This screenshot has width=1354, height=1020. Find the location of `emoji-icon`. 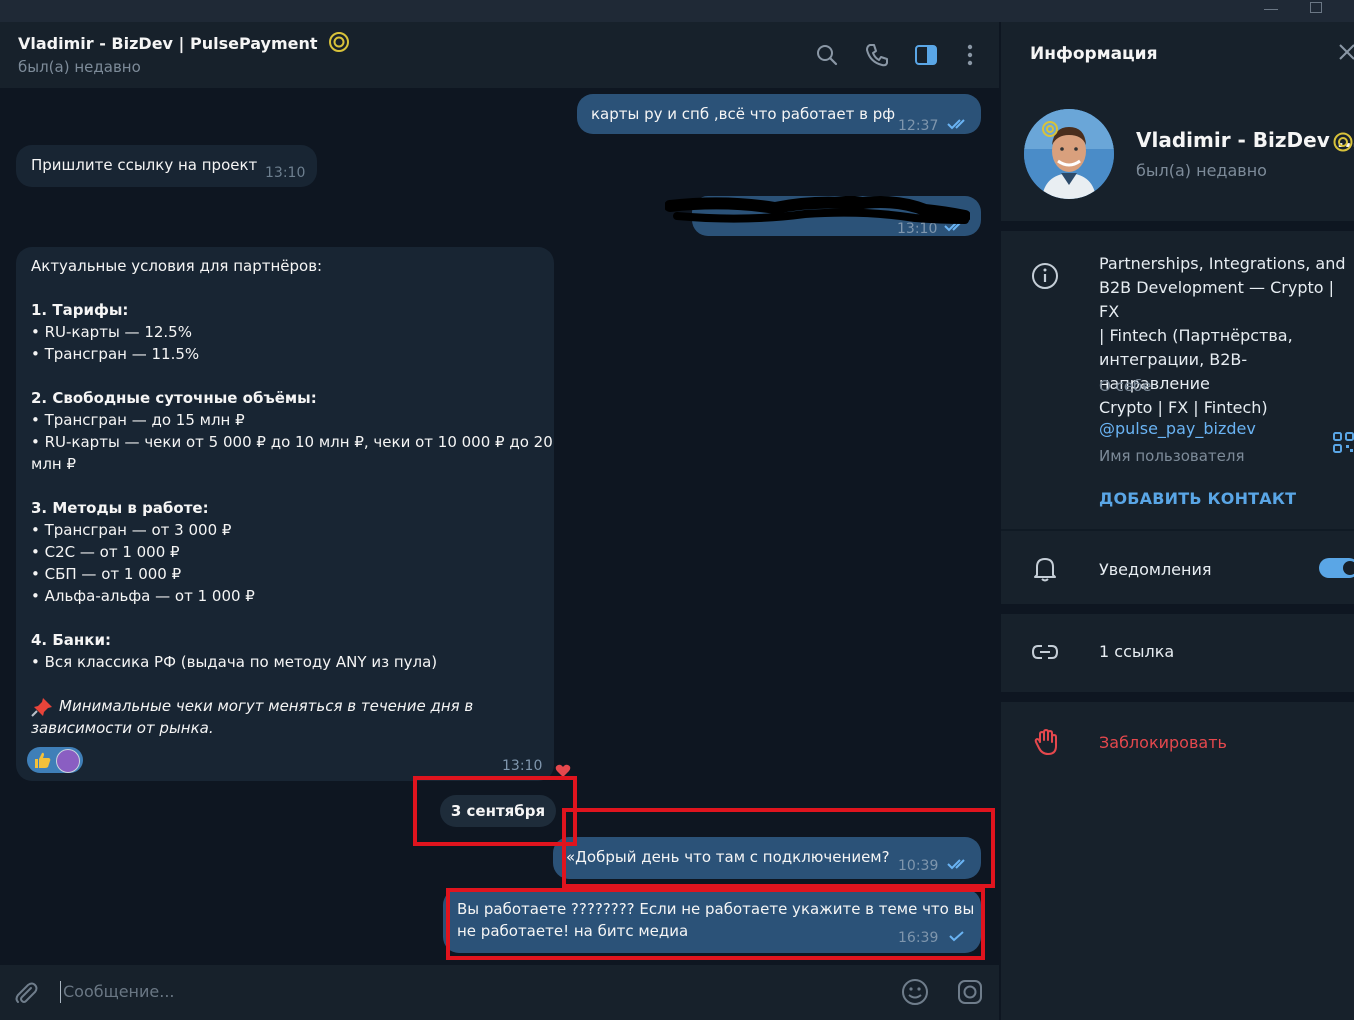

emoji-icon is located at coordinates (915, 992).